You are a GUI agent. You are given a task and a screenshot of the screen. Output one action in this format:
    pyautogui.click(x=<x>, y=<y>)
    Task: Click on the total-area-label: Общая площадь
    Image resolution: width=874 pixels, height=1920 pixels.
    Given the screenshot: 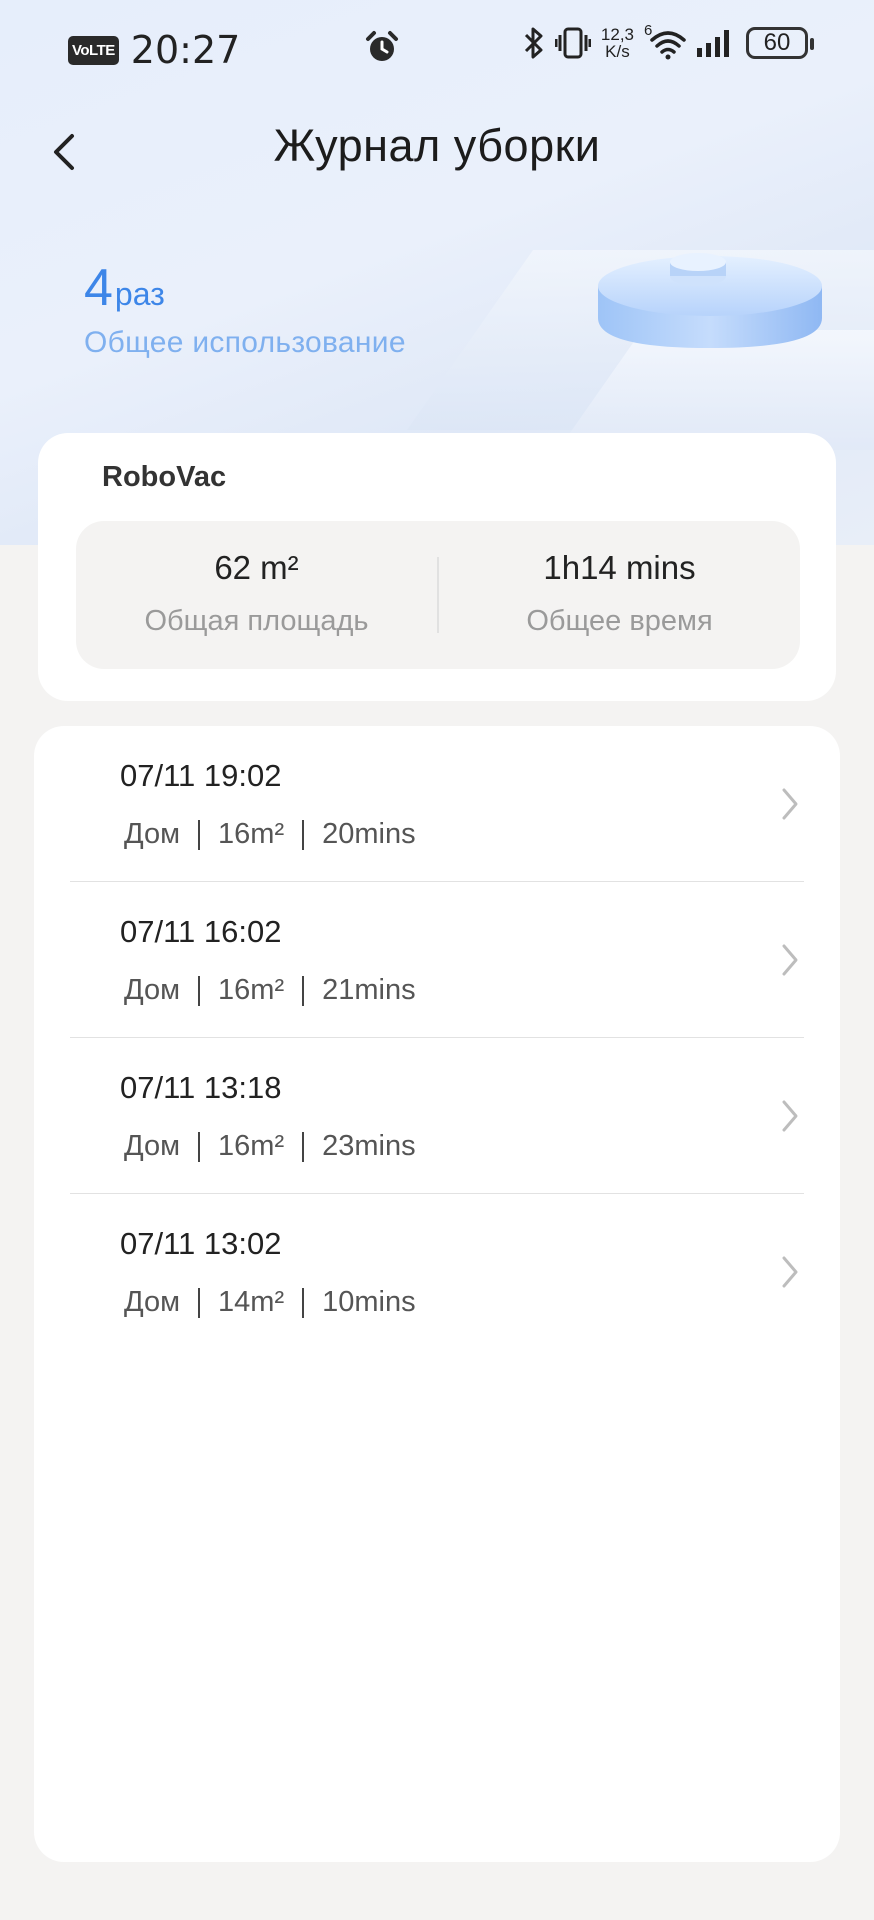 What is the action you would take?
    pyautogui.click(x=256, y=621)
    